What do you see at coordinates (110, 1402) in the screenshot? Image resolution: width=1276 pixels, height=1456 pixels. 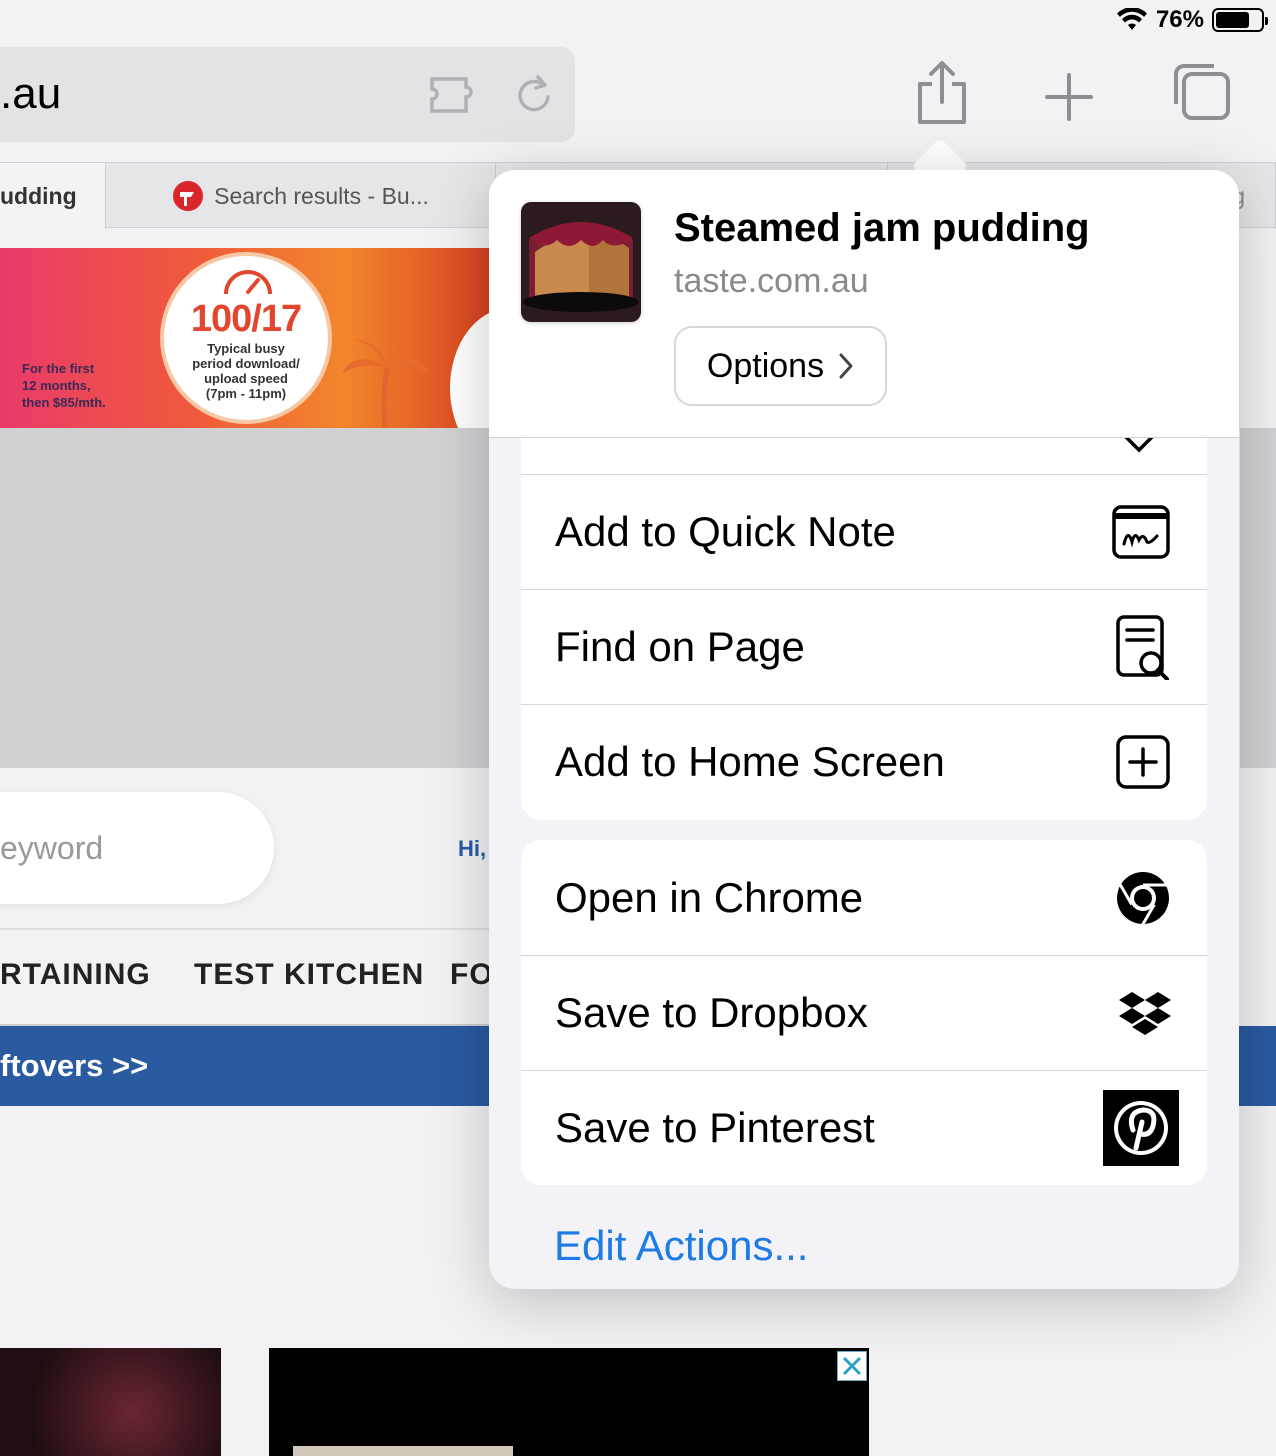 I see `content-thumbnail` at bounding box center [110, 1402].